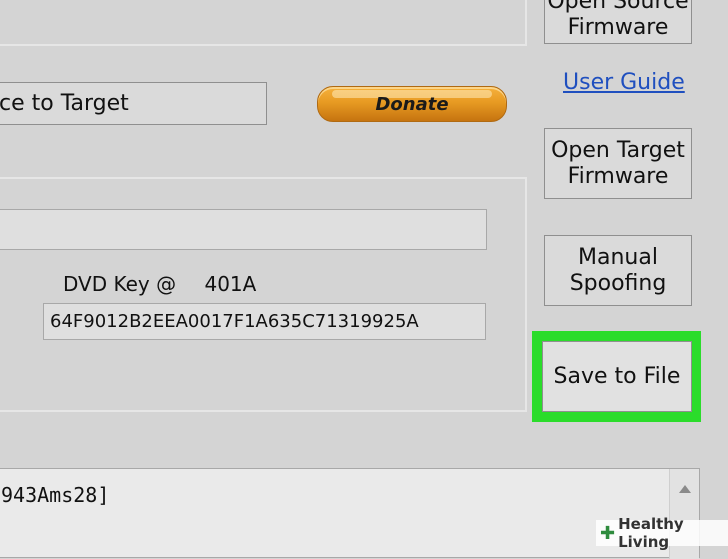 Image resolution: width=728 pixels, height=559 pixels. I want to click on device-to-target-button: ce to Target, so click(133, 103).